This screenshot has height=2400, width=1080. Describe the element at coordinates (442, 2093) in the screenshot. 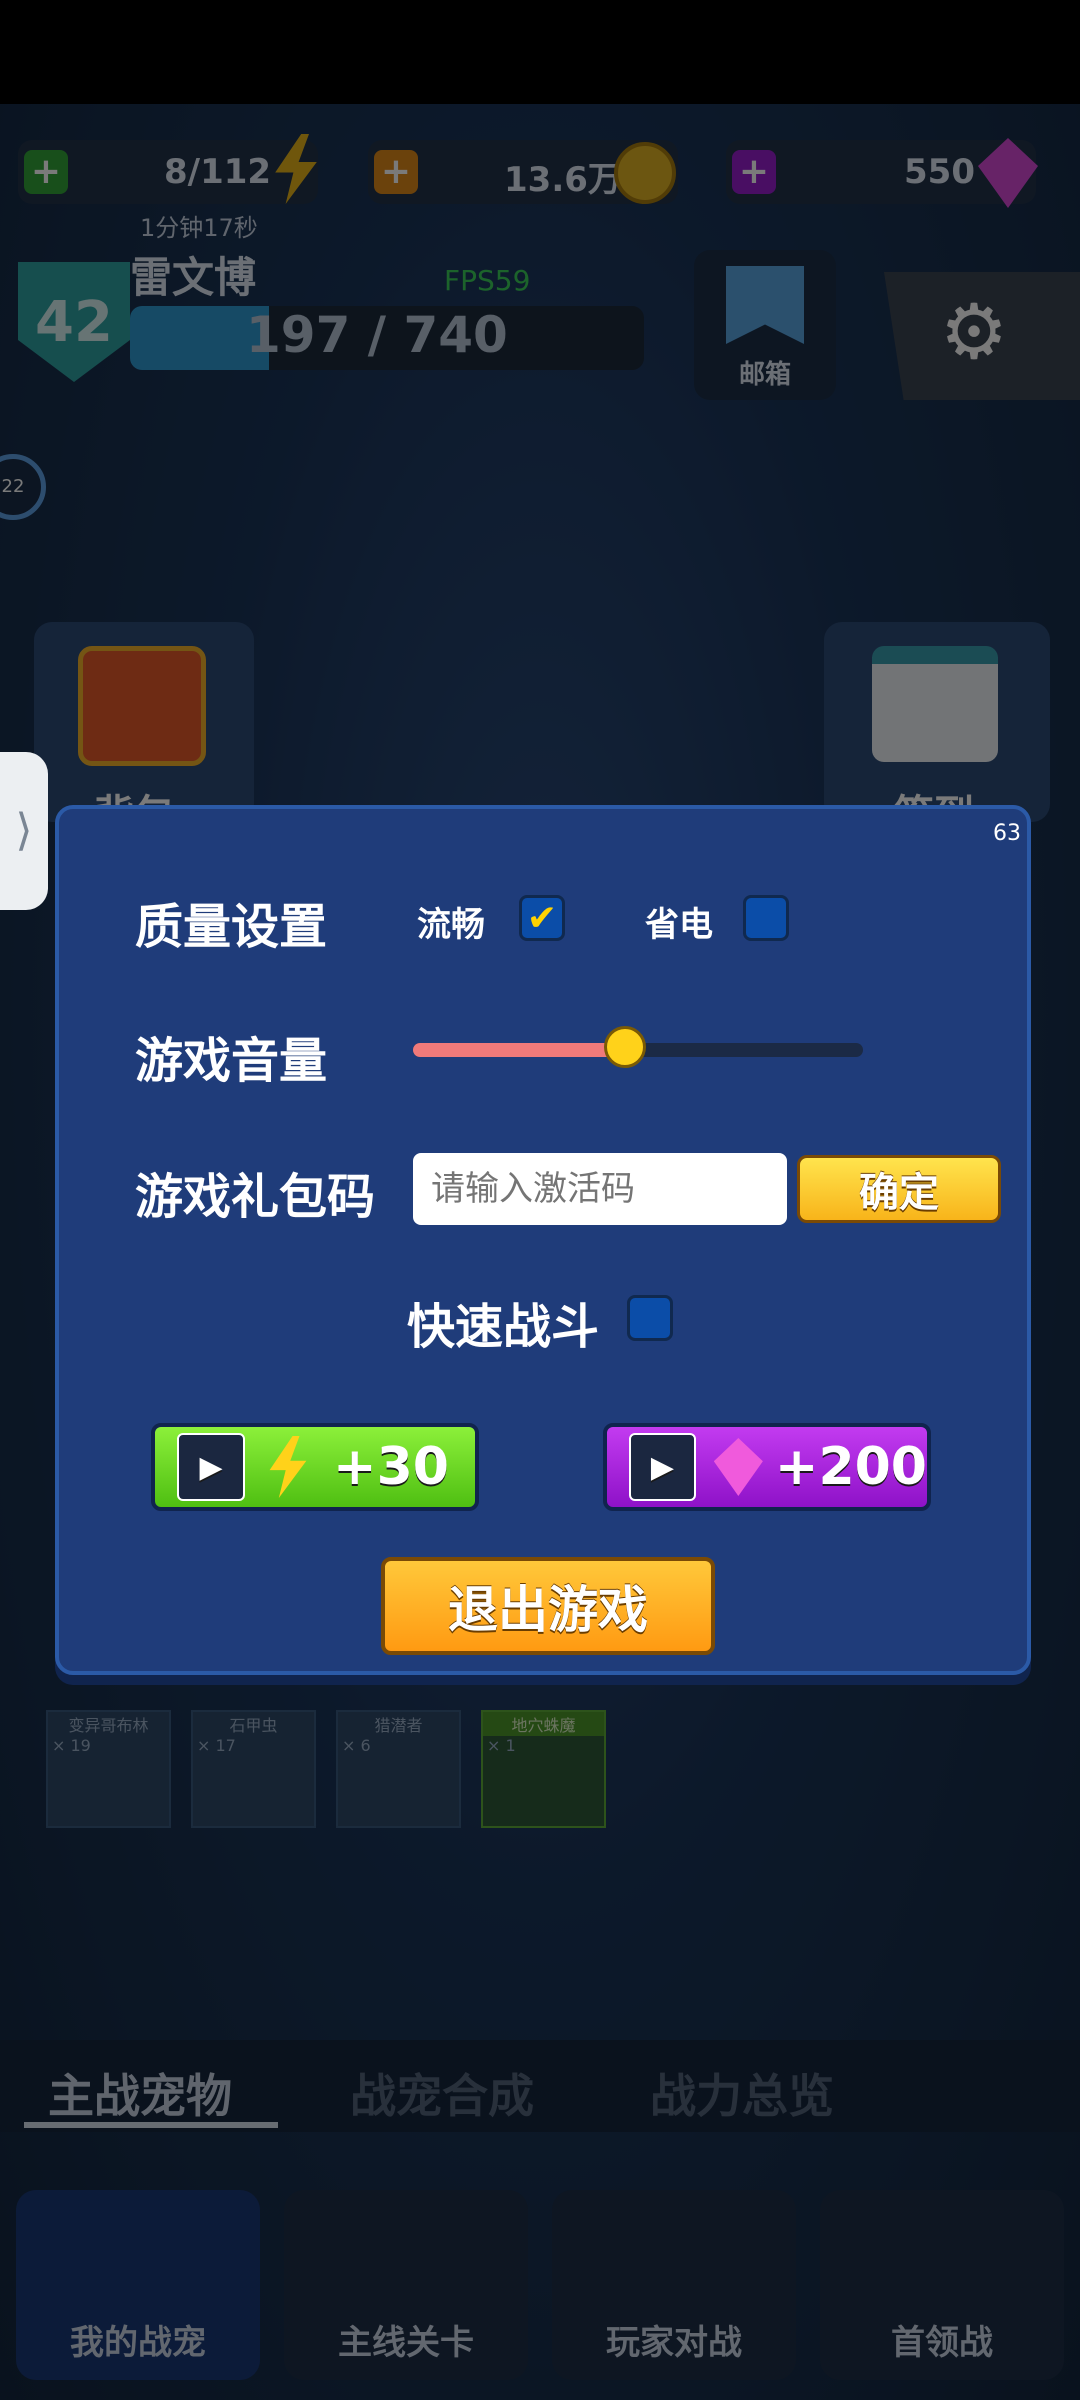

I see `tab-merge-pets: 战宠合成` at that location.